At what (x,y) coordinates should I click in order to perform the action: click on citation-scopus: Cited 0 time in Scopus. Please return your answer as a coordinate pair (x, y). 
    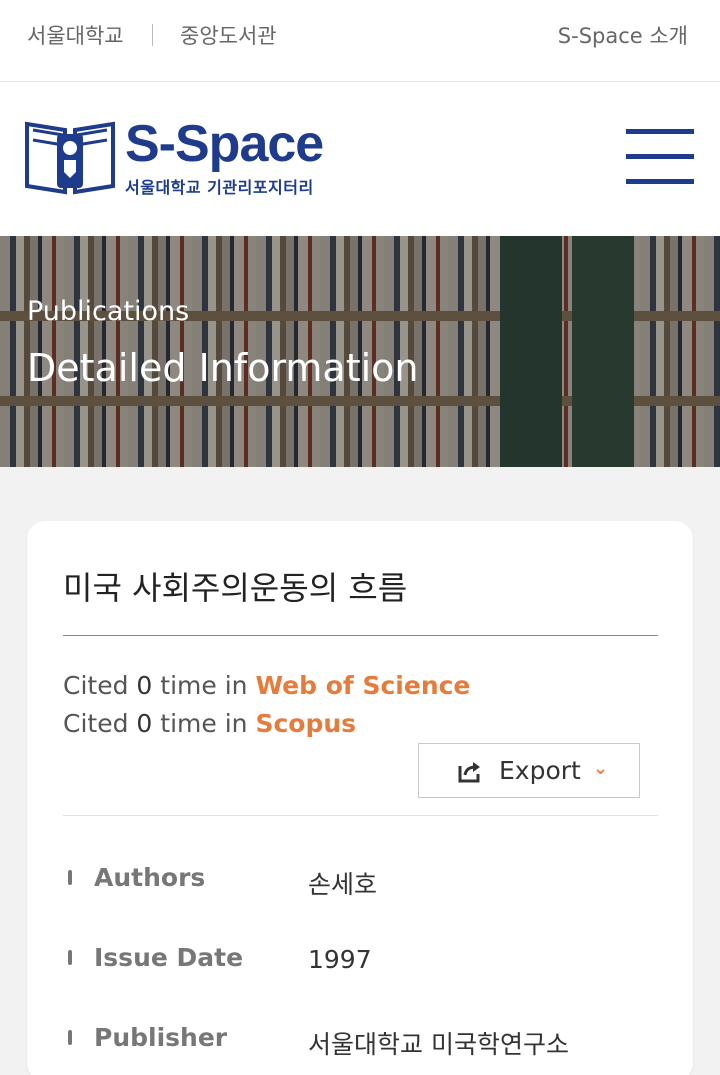
    Looking at the image, I should click on (209, 723).